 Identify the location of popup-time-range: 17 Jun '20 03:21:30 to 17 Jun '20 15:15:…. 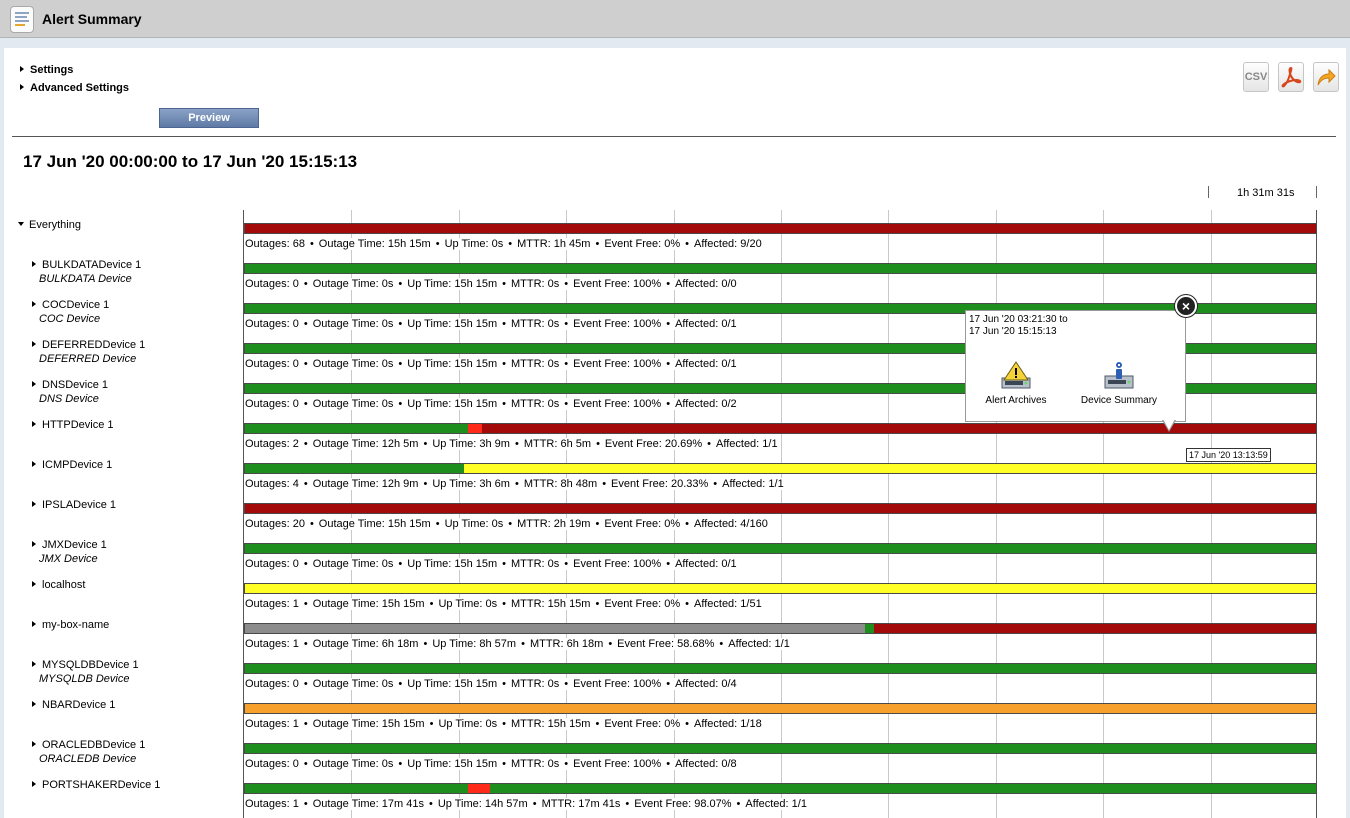
(1018, 326).